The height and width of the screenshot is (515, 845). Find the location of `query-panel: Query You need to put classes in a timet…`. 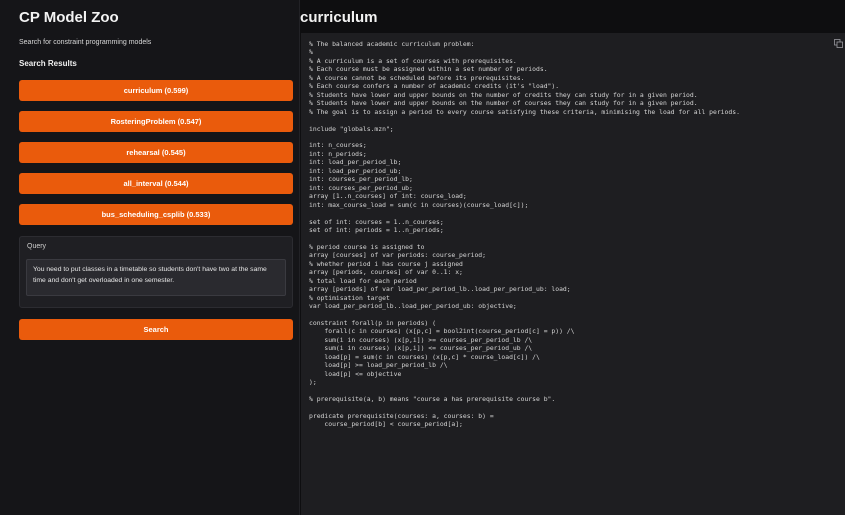

query-panel: Query You need to put classes in a timet… is located at coordinates (156, 272).